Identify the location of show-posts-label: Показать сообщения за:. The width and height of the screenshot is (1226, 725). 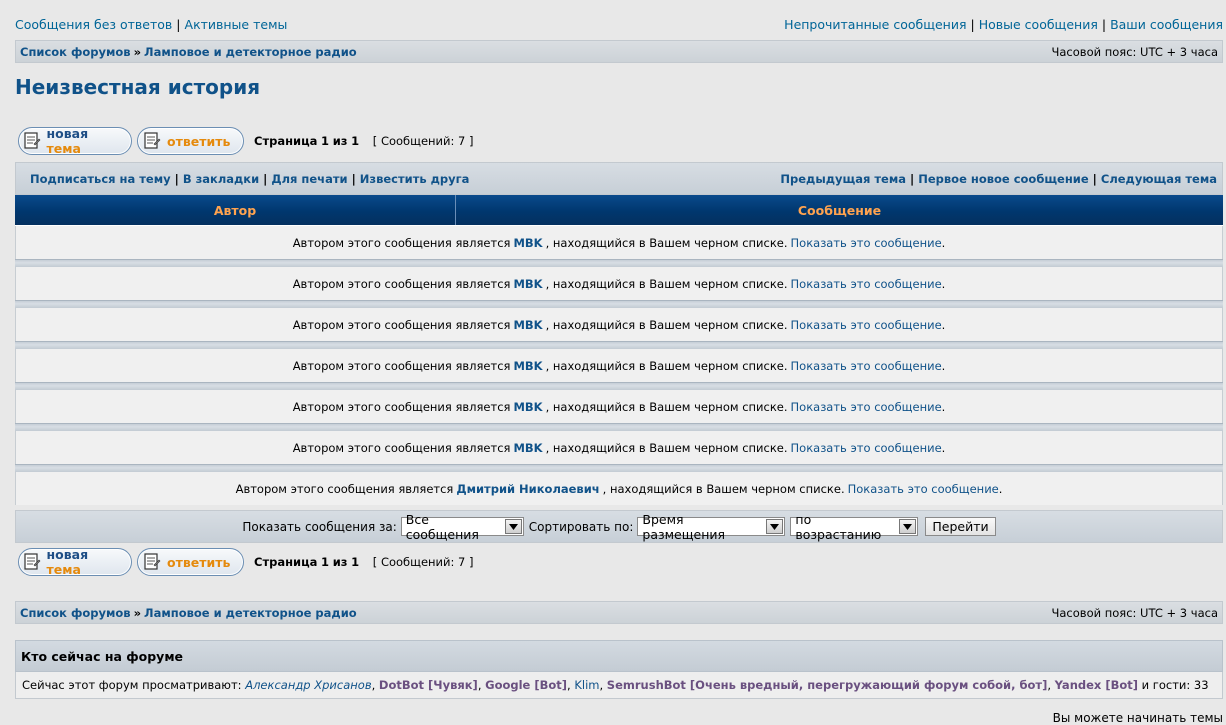
(319, 526).